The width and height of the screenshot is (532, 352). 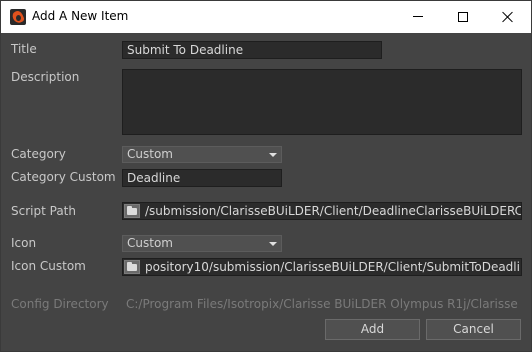 I want to click on category-dropdown: Custom, so click(x=202, y=154).